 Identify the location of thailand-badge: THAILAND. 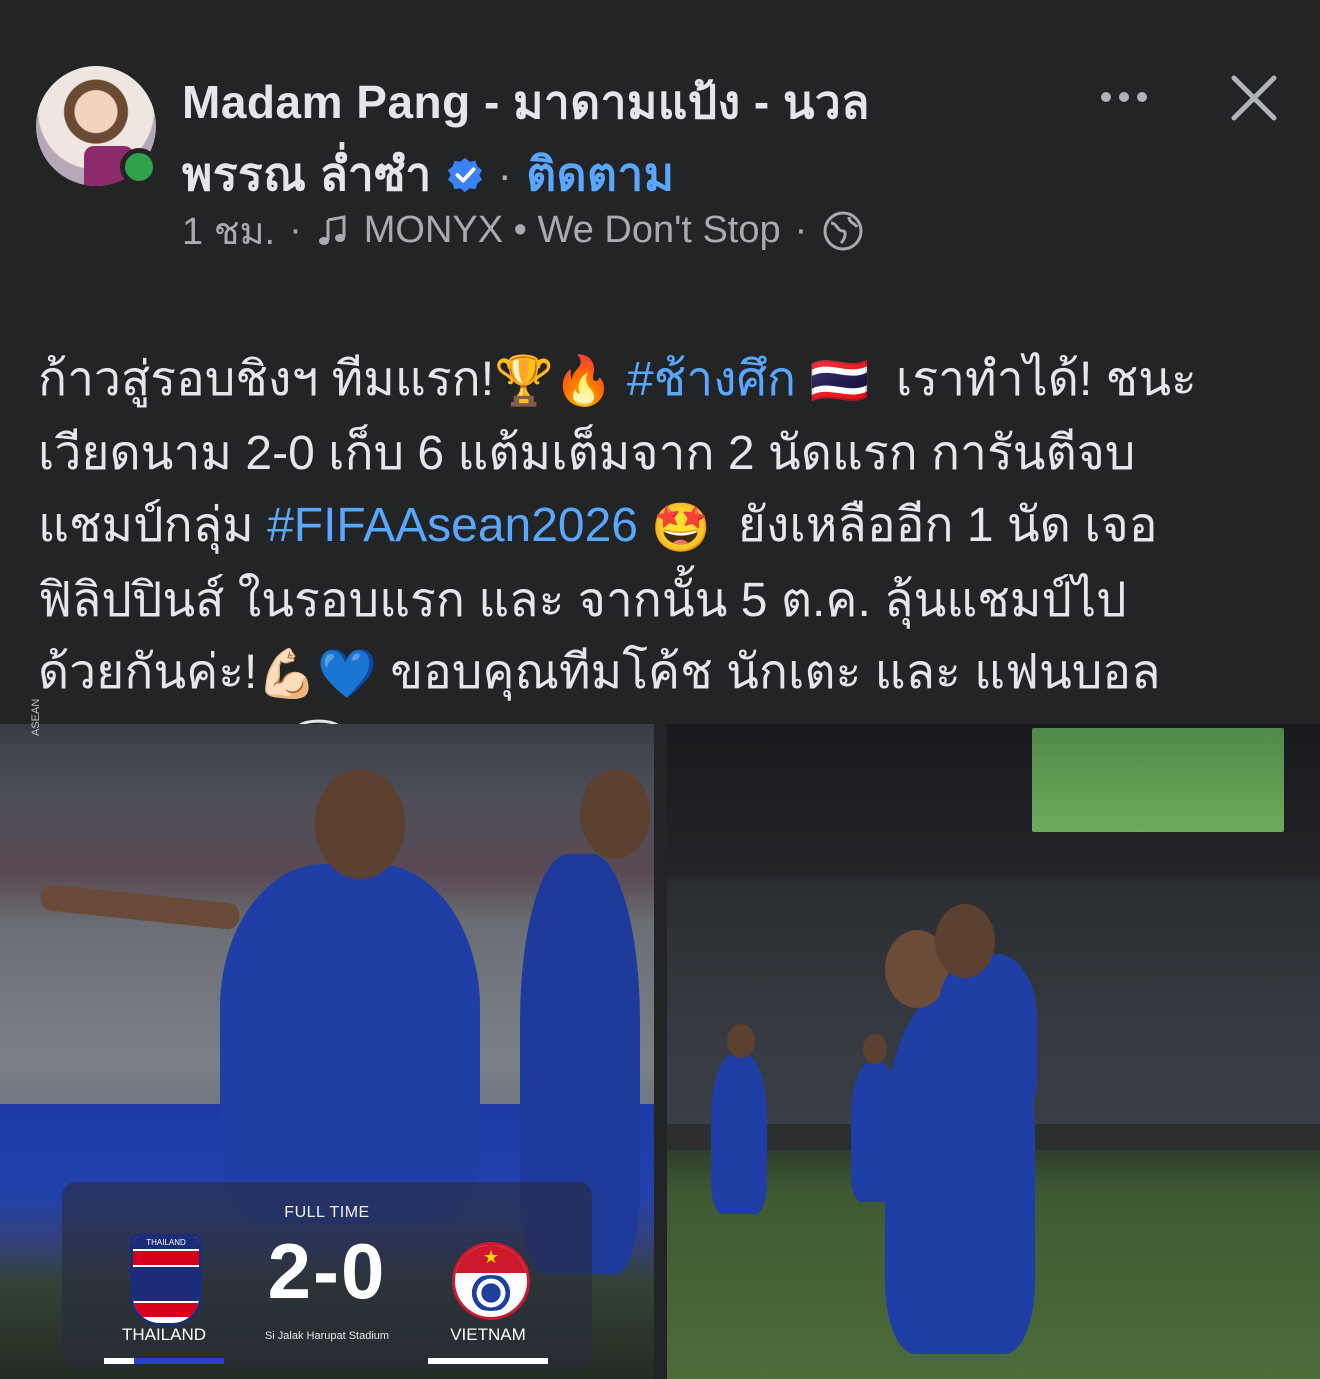
(166, 1280).